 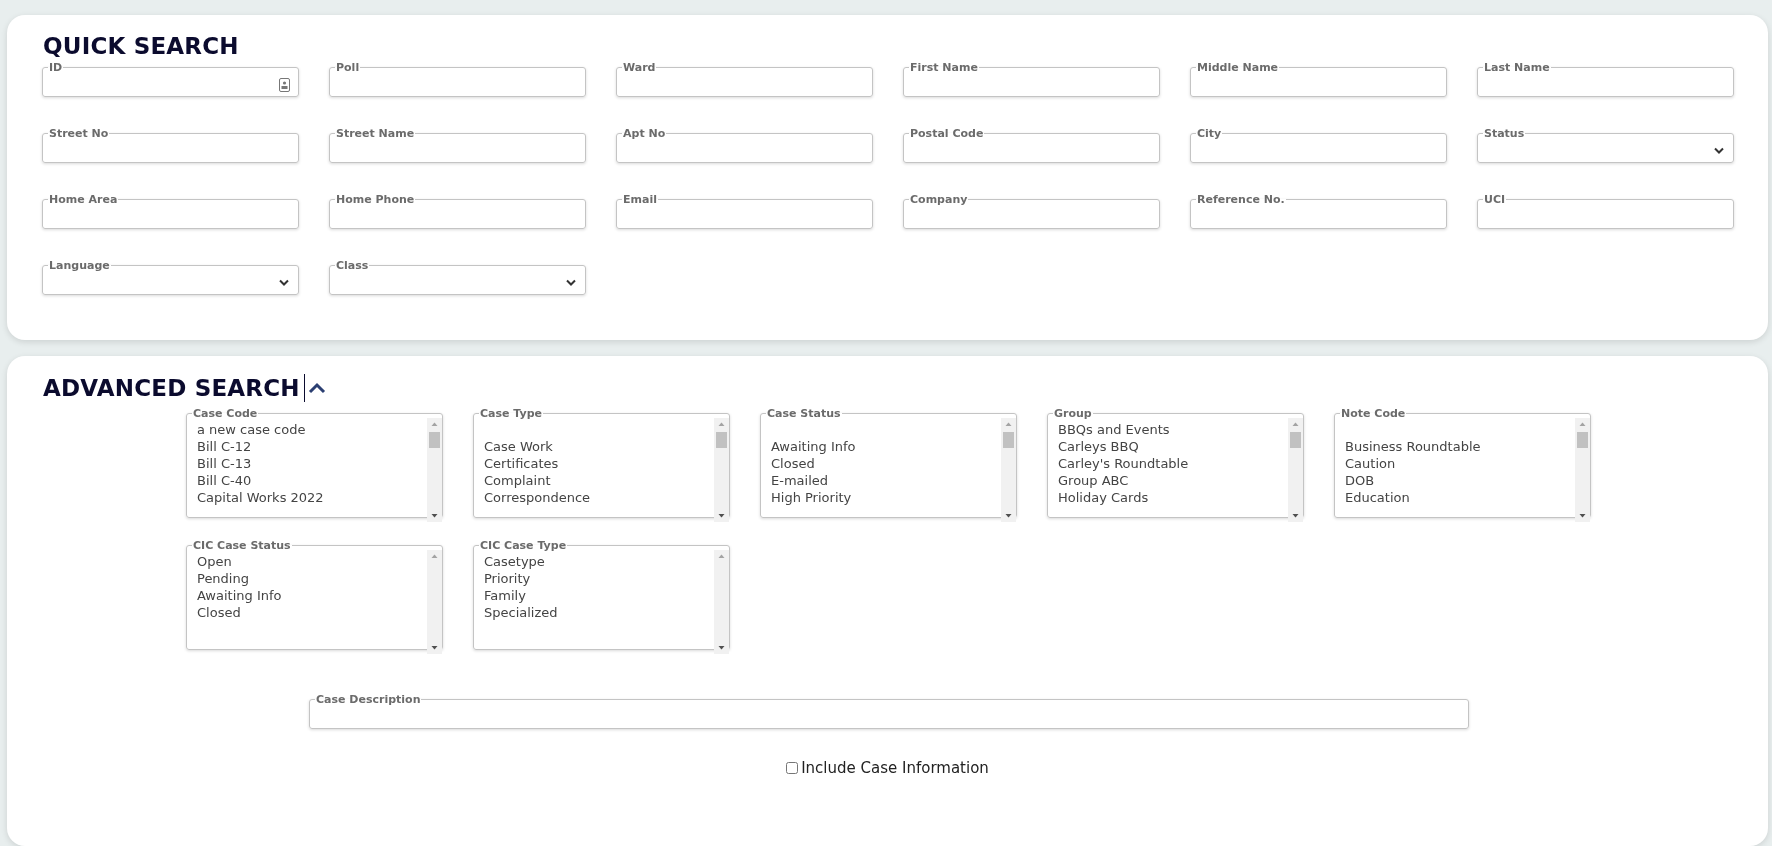 I want to click on field-label: Language, so click(x=79, y=265).